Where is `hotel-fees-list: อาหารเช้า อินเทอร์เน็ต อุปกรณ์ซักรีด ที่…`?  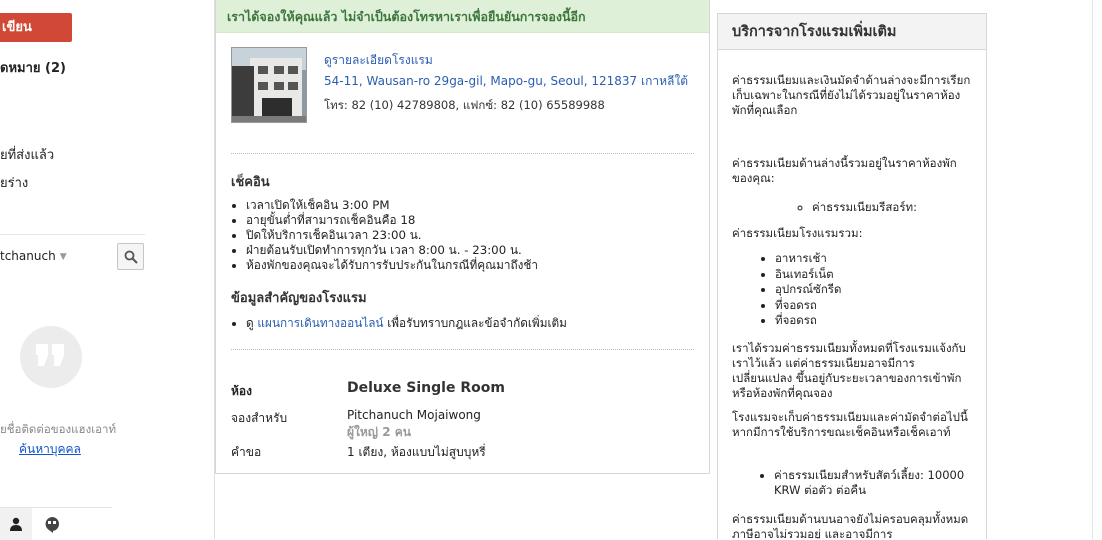
hotel-fees-list: อาหารเช้า อินเทอร์เน็ต อุปกรณ์ซักรีด ที่… is located at coordinates (799, 290).